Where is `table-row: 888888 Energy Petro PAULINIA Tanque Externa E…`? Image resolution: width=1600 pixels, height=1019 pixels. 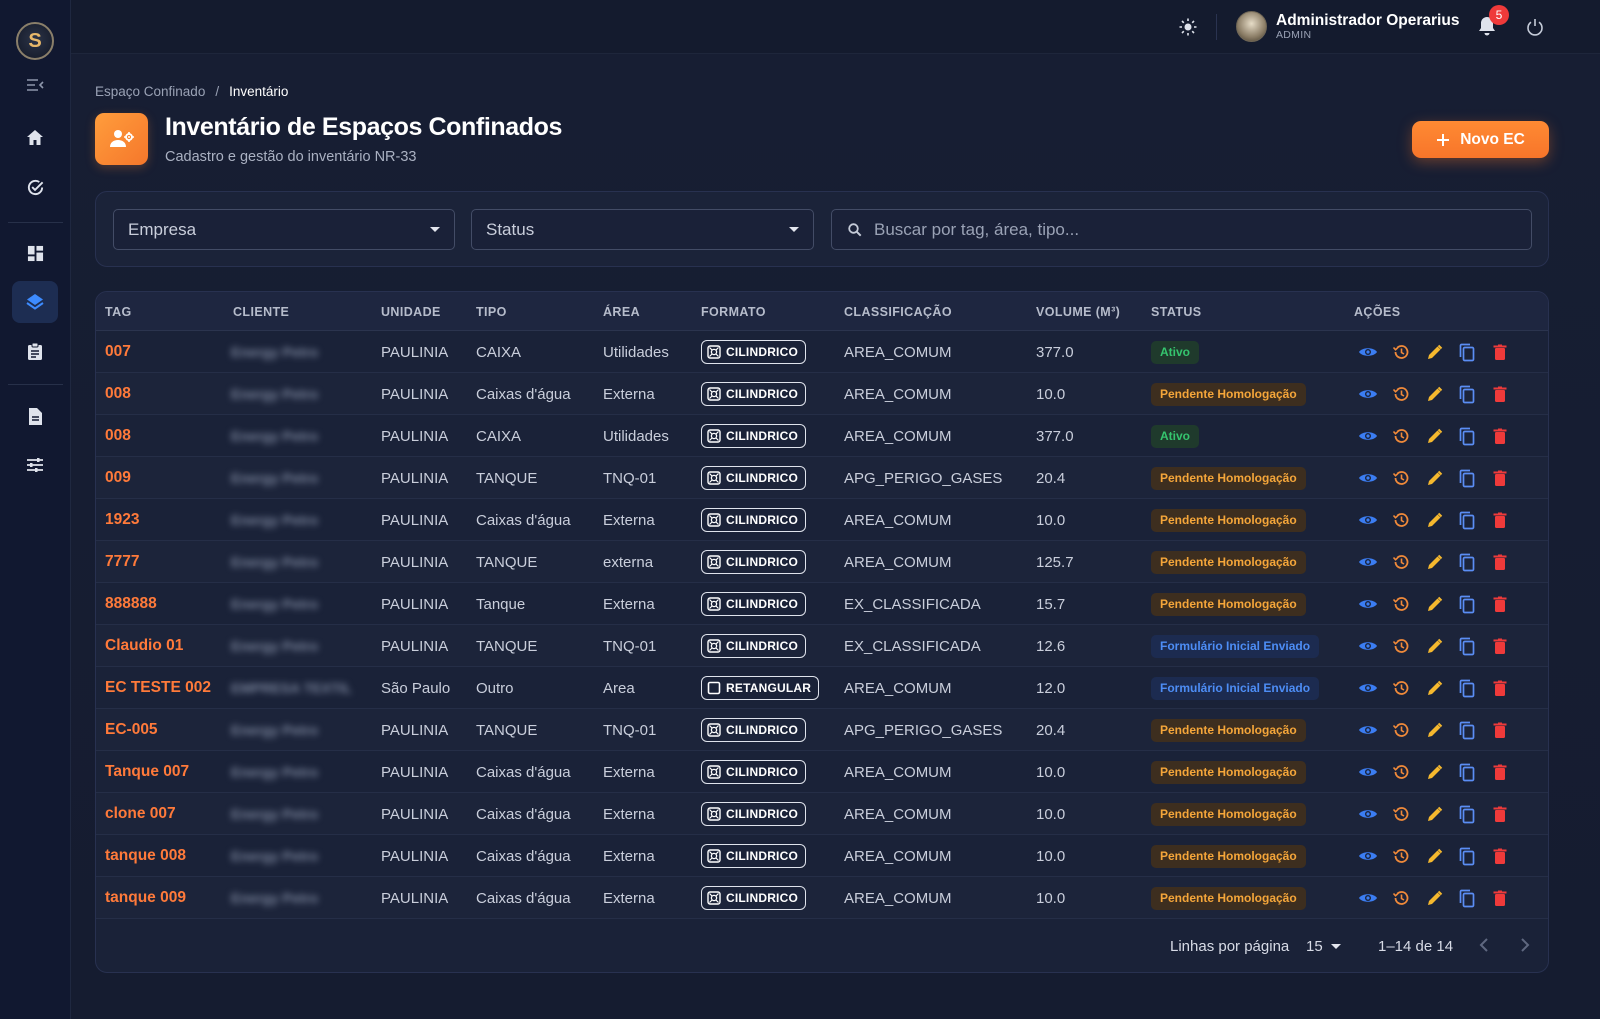 table-row: 888888 Energy Petro PAULINIA Tanque Externa E… is located at coordinates (822, 604).